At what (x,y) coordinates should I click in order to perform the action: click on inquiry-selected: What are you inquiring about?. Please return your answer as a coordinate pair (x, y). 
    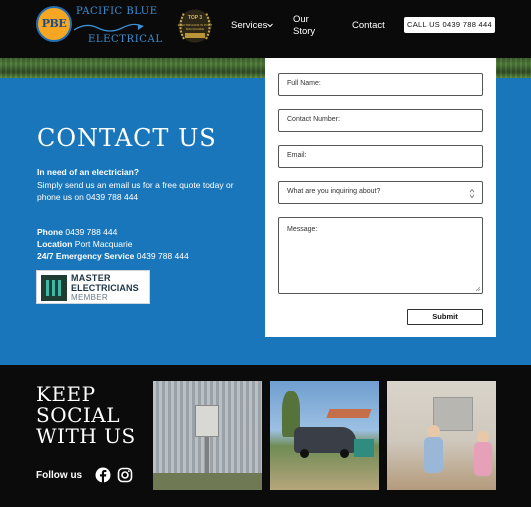
    Looking at the image, I should click on (334, 191).